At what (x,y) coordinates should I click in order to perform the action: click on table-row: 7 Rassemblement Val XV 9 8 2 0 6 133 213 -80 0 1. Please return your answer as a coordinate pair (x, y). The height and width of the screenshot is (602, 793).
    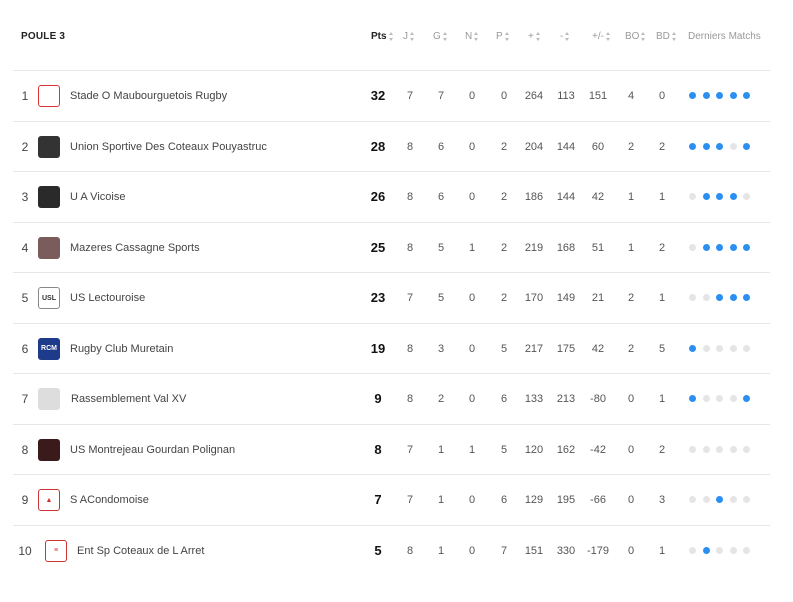
    Looking at the image, I should click on (391, 398).